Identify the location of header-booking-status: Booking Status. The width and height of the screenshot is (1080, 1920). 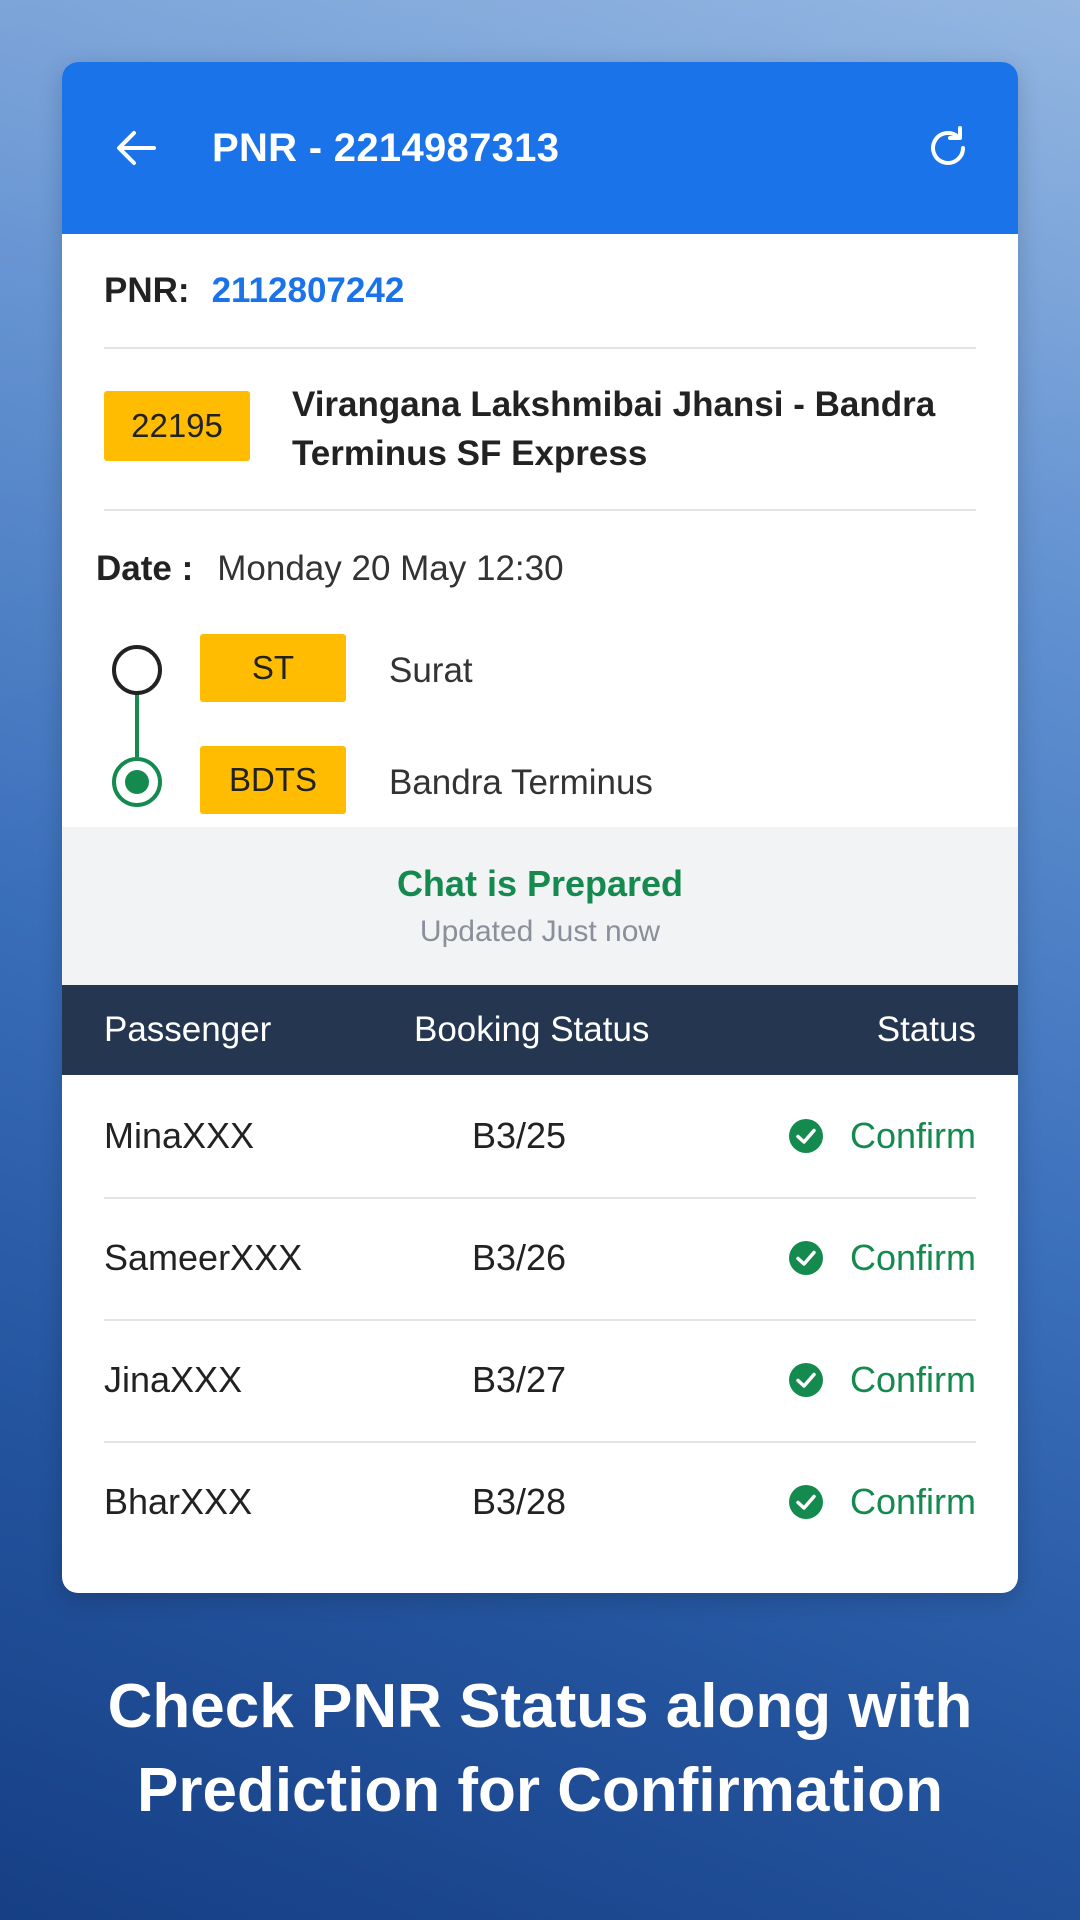
(532, 1029).